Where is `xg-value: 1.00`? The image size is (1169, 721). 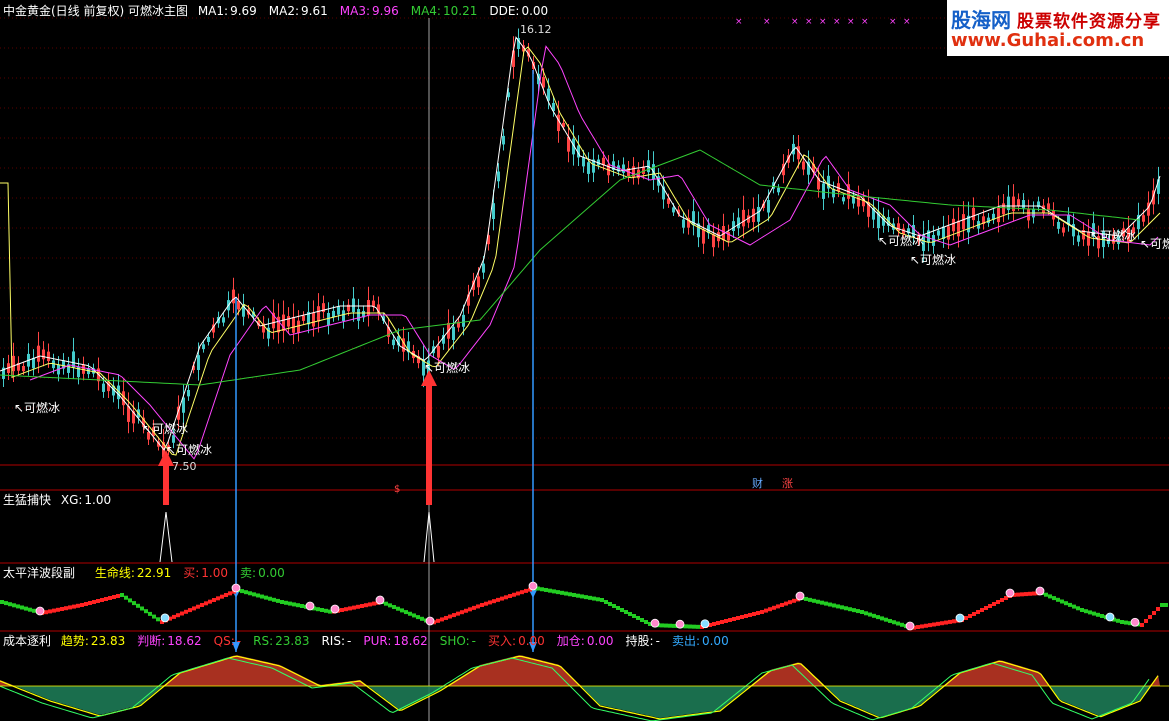 xg-value: 1.00 is located at coordinates (98, 500).